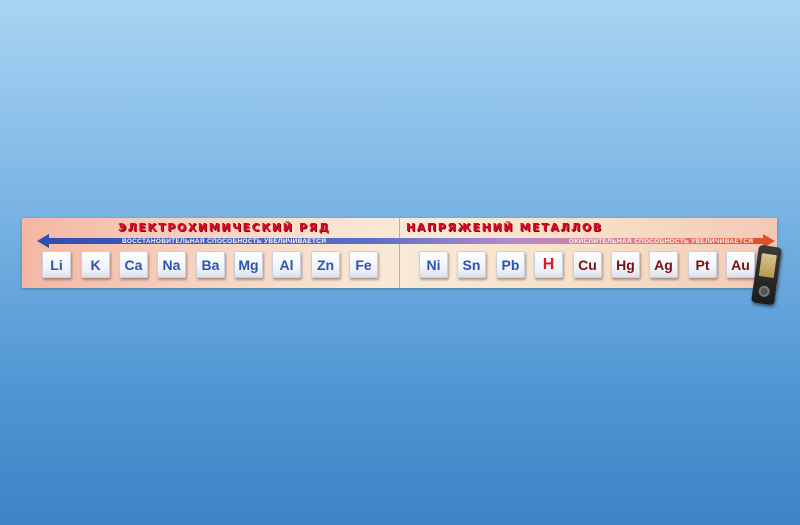 The width and height of the screenshot is (800, 525). Describe the element at coordinates (286, 264) in the screenshot. I see `element-tile-al: Al` at that location.